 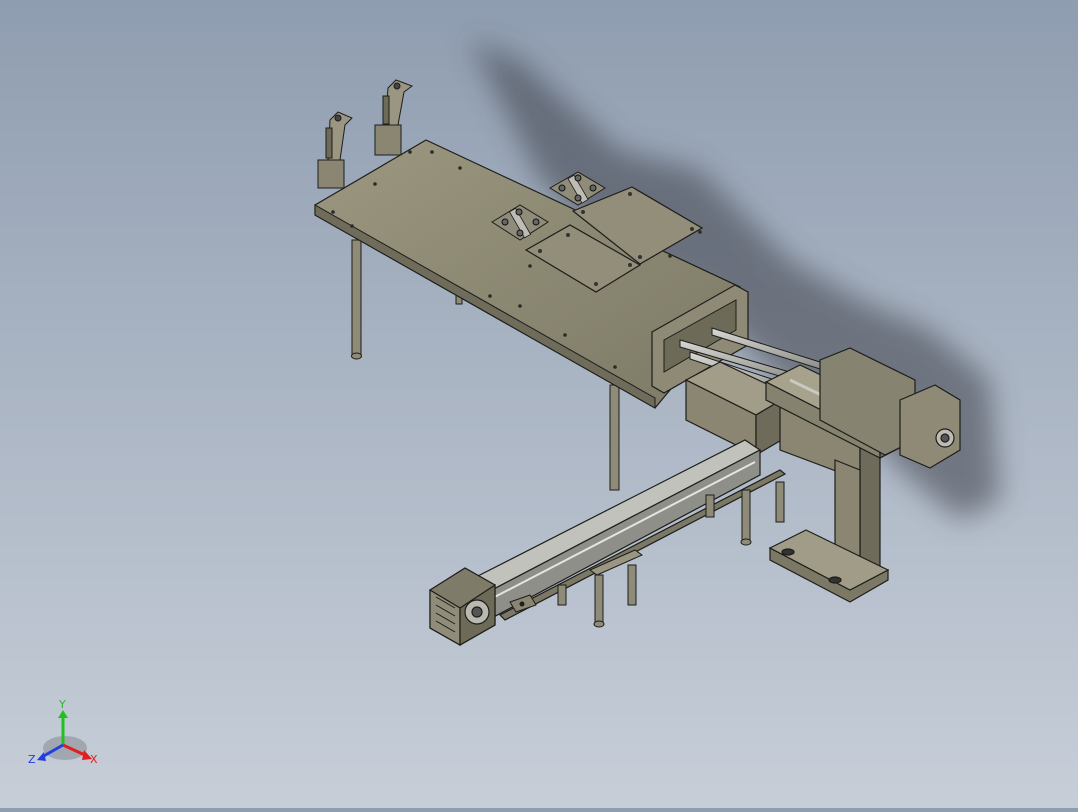 What do you see at coordinates (335, 150) in the screenshot?
I see `toggle-clamp-left` at bounding box center [335, 150].